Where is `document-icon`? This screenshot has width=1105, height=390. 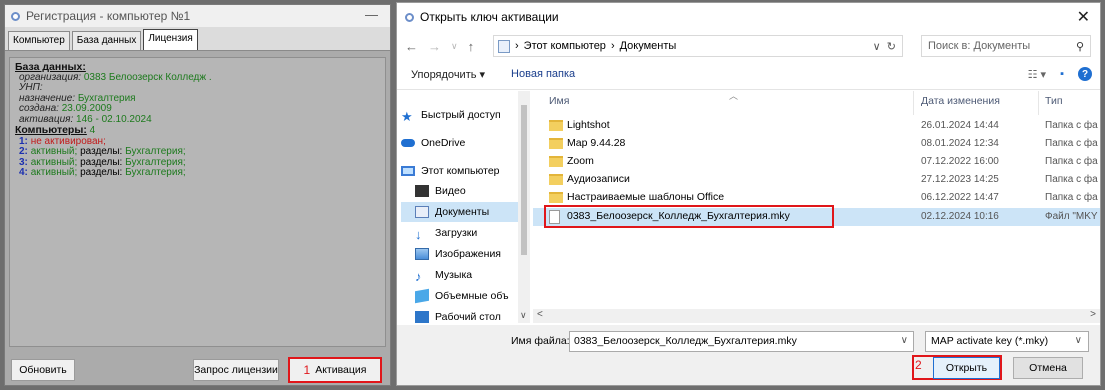
document-icon is located at coordinates (422, 212).